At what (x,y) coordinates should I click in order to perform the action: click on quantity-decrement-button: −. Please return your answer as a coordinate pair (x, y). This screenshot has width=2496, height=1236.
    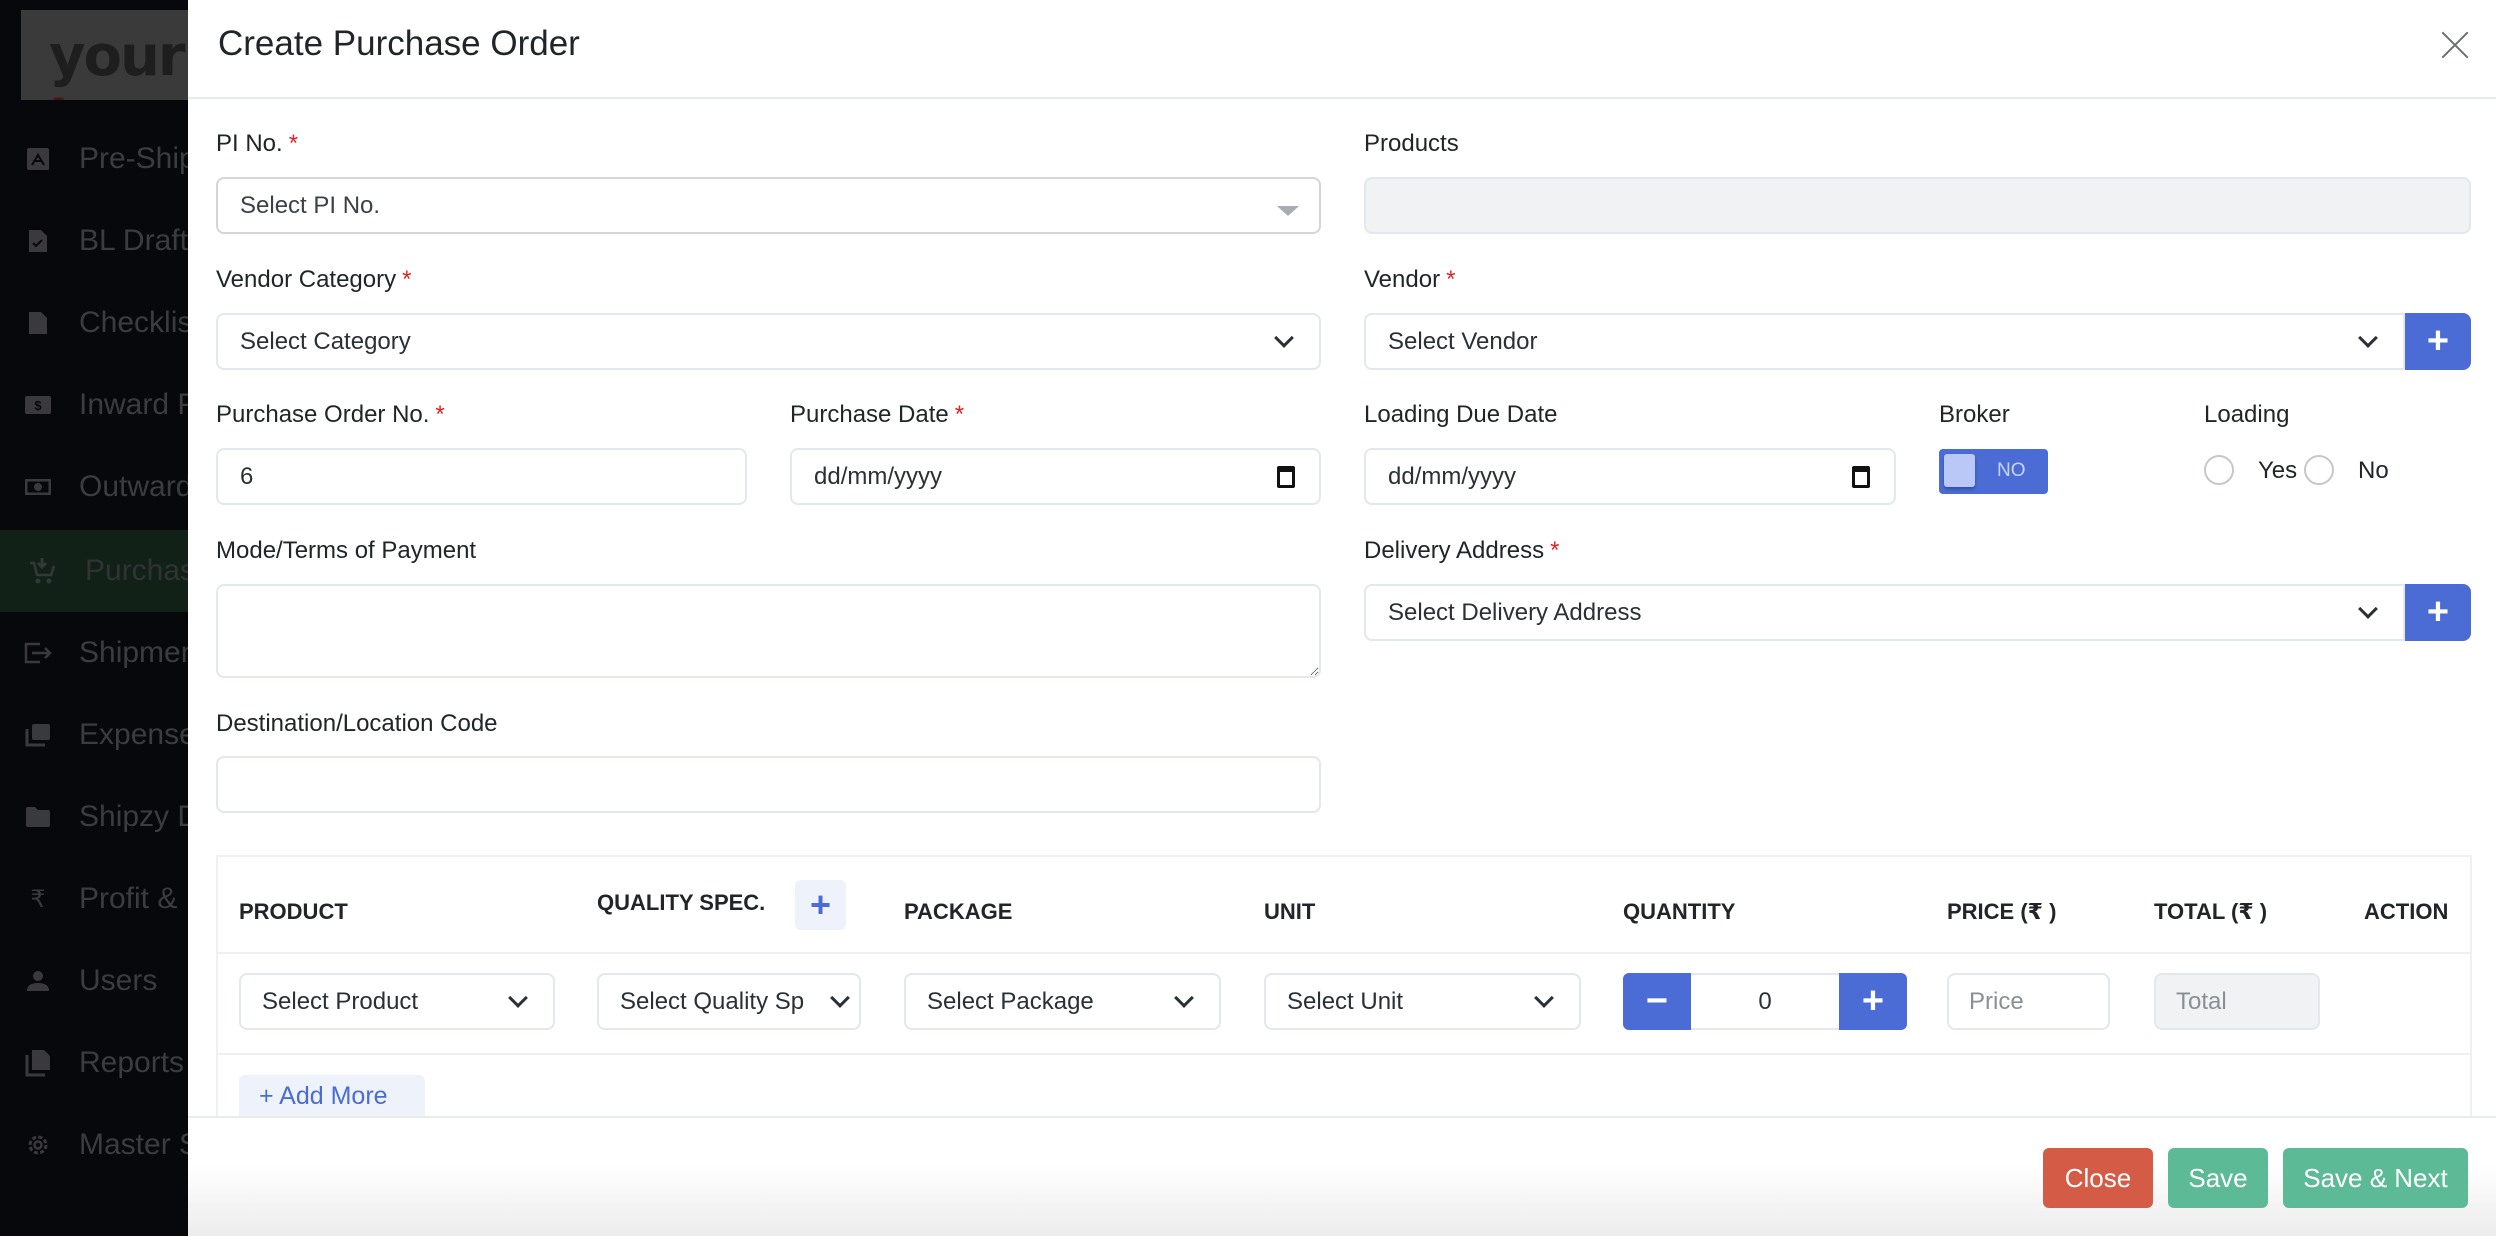
    Looking at the image, I should click on (1657, 1001).